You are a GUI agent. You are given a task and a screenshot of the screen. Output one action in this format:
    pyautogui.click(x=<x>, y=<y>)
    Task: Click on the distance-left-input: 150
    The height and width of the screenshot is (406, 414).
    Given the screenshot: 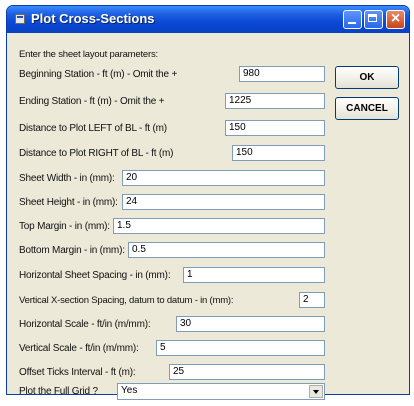 What is the action you would take?
    pyautogui.click(x=275, y=128)
    